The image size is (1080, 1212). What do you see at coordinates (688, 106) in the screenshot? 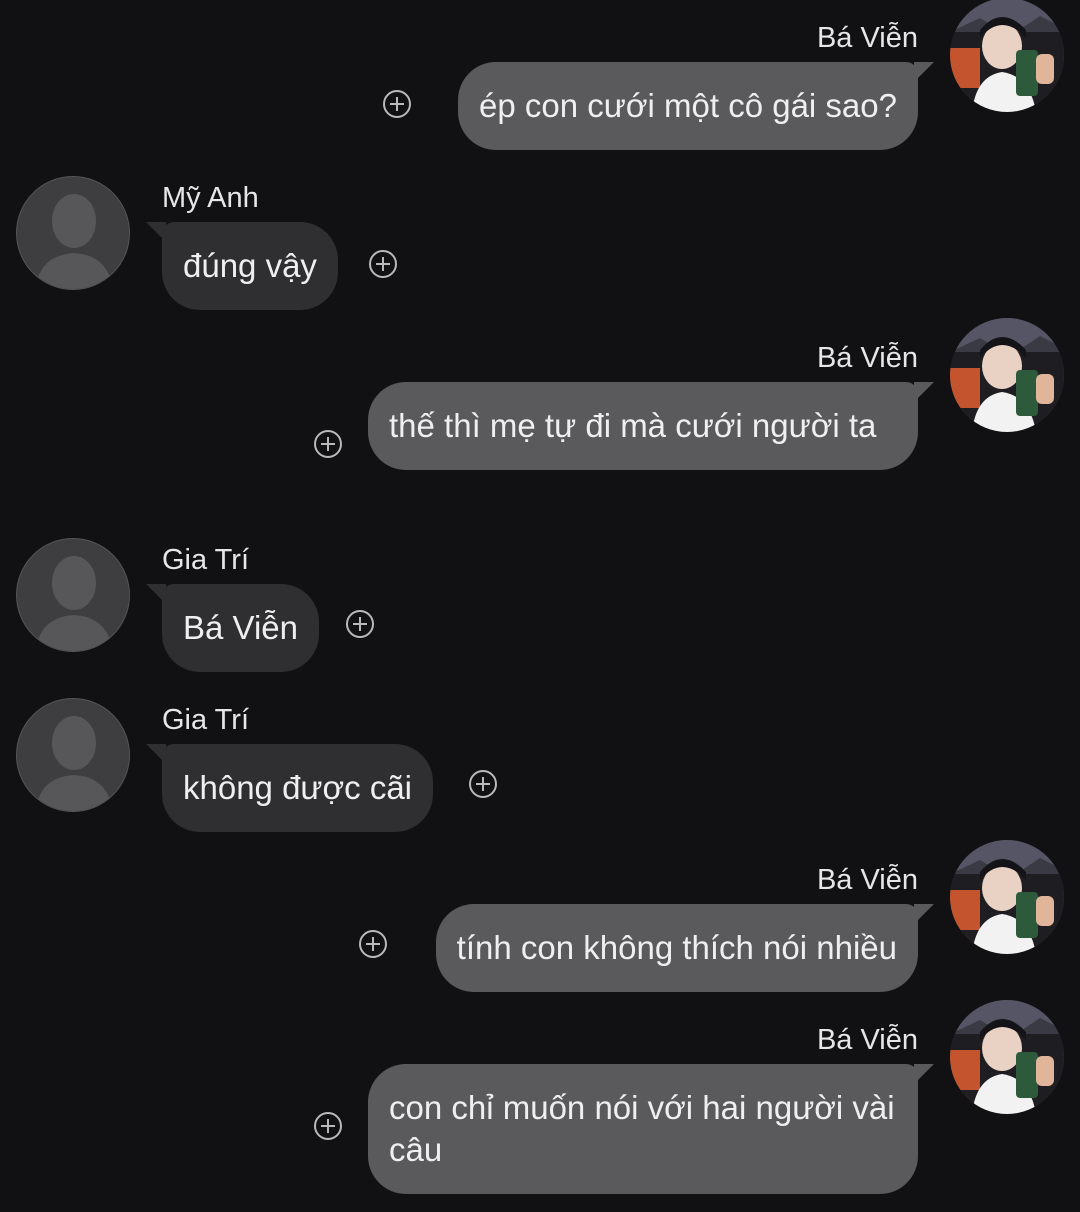
I see `message-bubble: ép con cưới một cô gái sao?` at bounding box center [688, 106].